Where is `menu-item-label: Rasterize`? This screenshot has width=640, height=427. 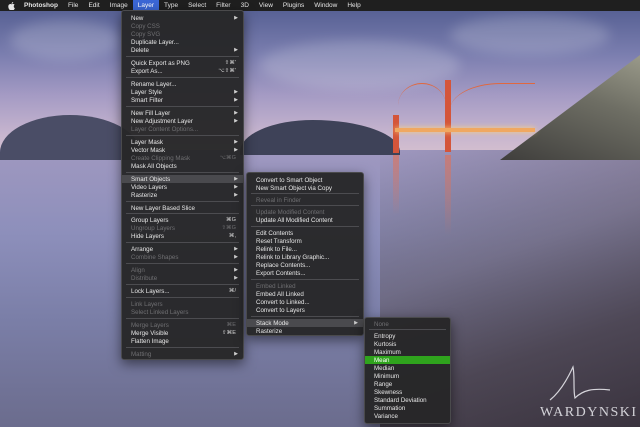
menu-item-label: Rasterize is located at coordinates (269, 331).